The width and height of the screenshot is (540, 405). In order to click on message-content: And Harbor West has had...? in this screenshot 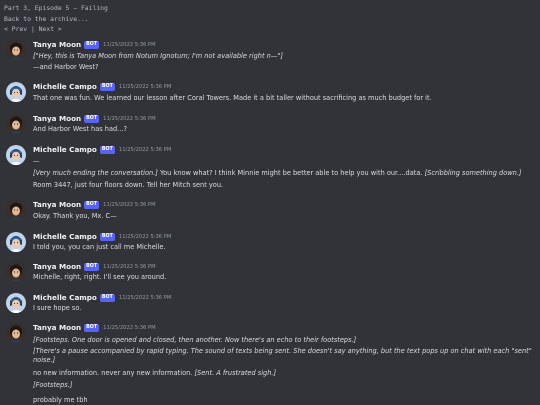, I will do `click(283, 129)`.